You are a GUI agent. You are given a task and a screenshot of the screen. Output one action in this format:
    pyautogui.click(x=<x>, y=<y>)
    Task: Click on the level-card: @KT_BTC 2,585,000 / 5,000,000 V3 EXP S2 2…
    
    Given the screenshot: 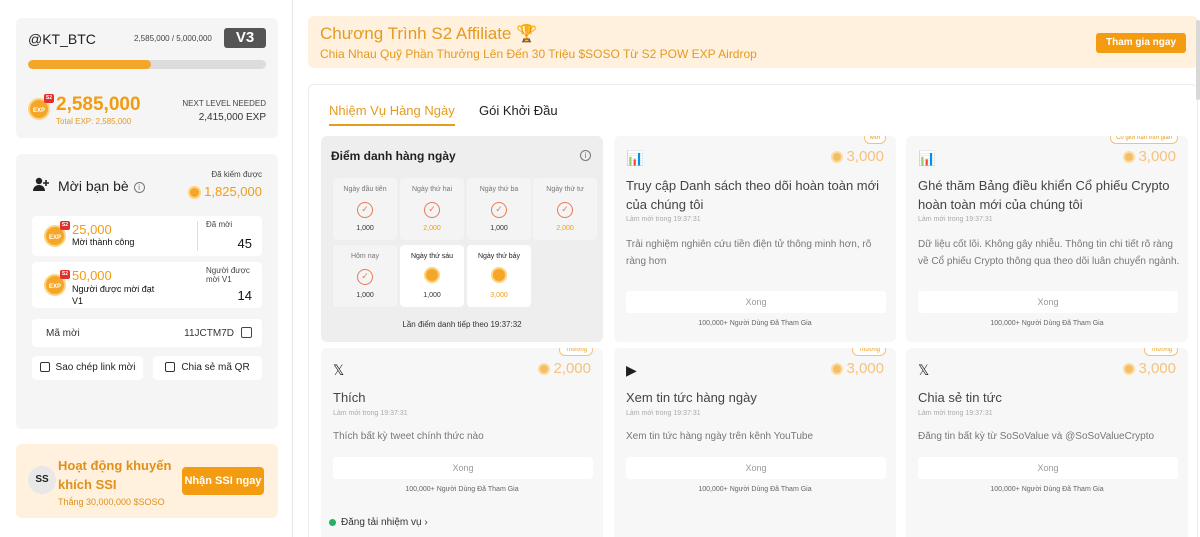 What is the action you would take?
    pyautogui.click(x=147, y=78)
    